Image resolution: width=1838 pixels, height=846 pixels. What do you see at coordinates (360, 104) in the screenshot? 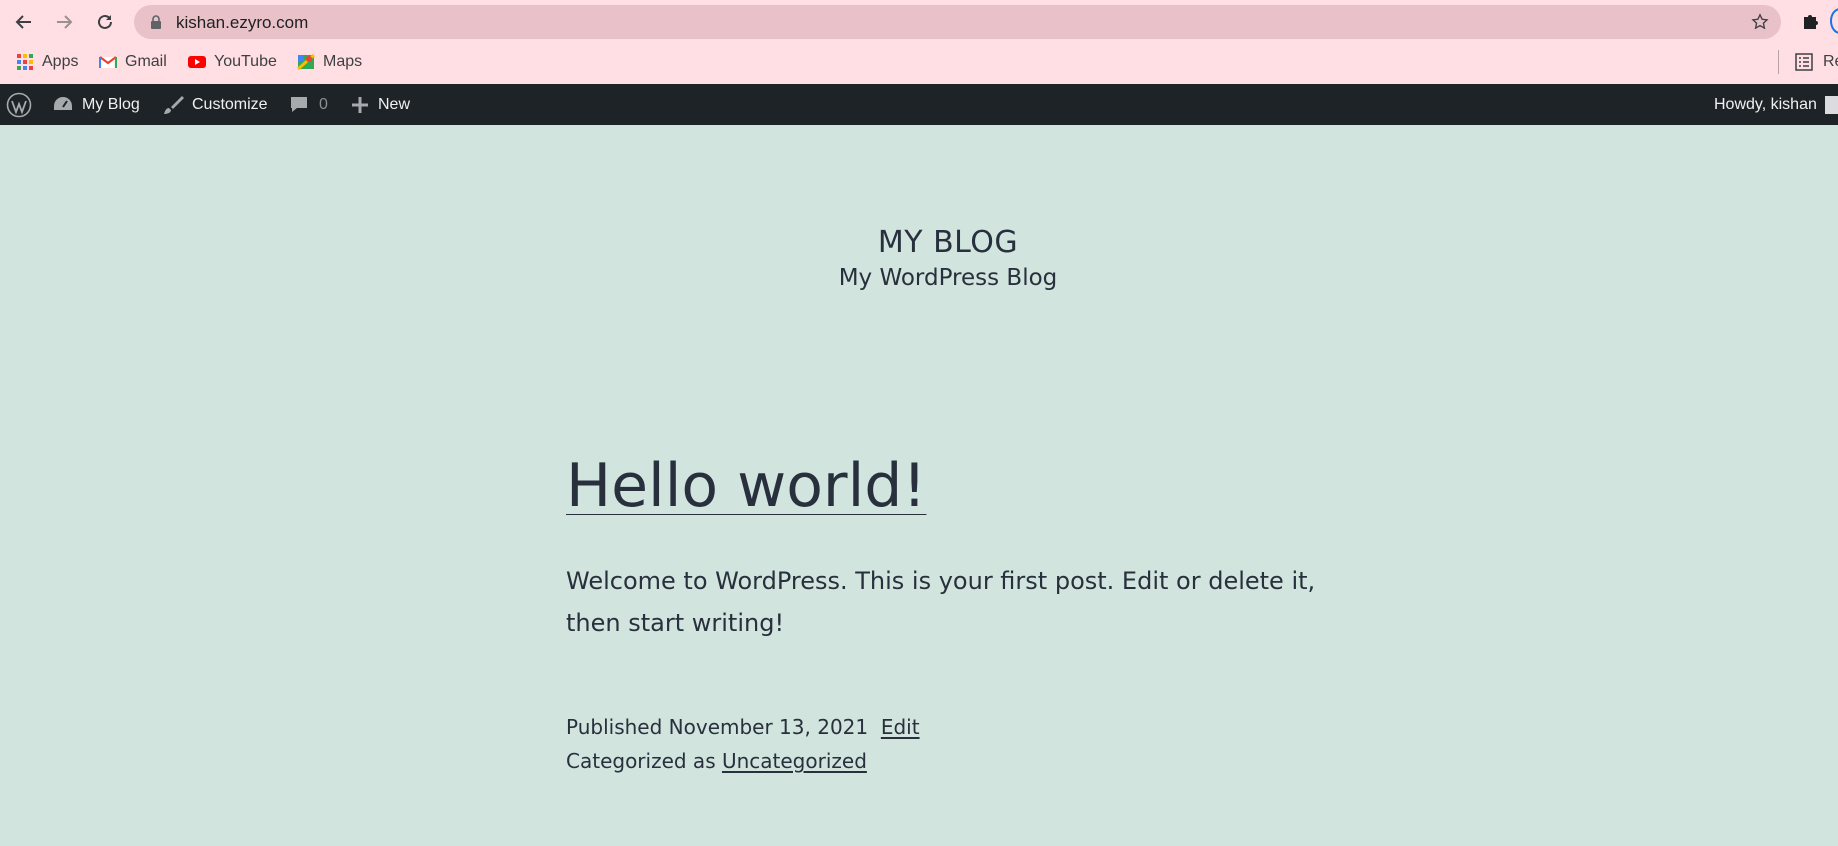
I see `plus-icon` at bounding box center [360, 104].